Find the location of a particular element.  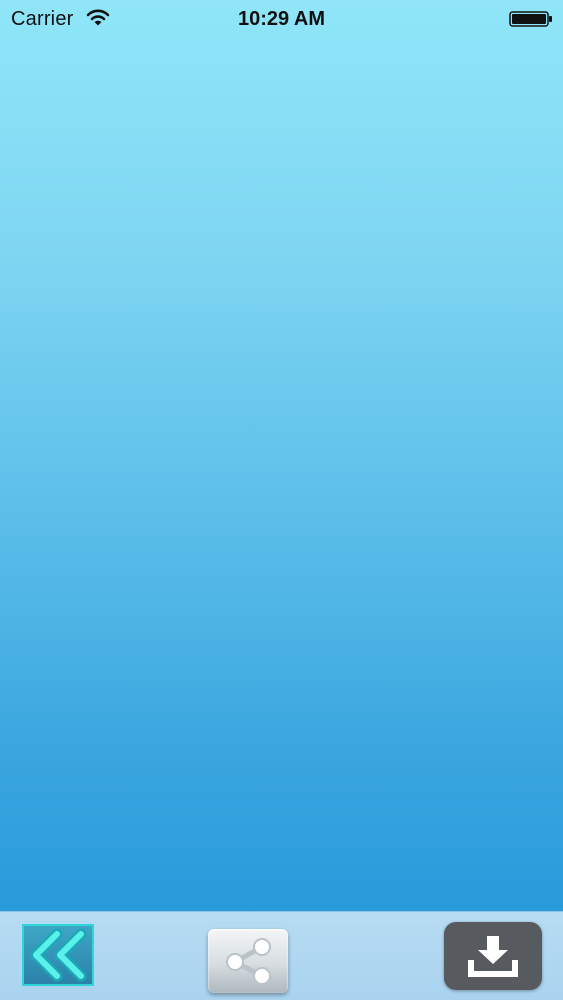

battery-icon is located at coordinates (531, 19).